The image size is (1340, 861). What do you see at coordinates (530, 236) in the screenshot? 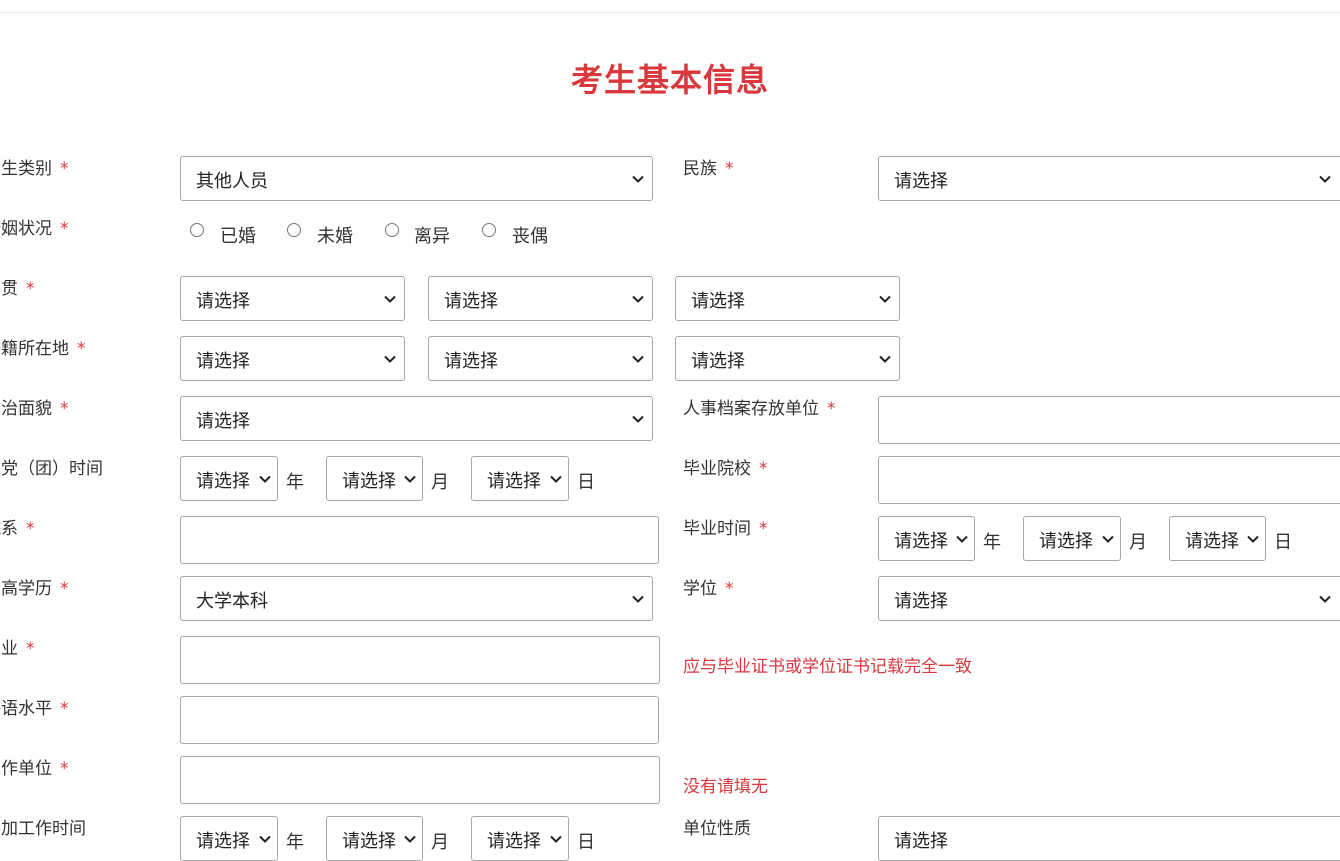
I see `radio-label-widowed: 丧偶` at bounding box center [530, 236].